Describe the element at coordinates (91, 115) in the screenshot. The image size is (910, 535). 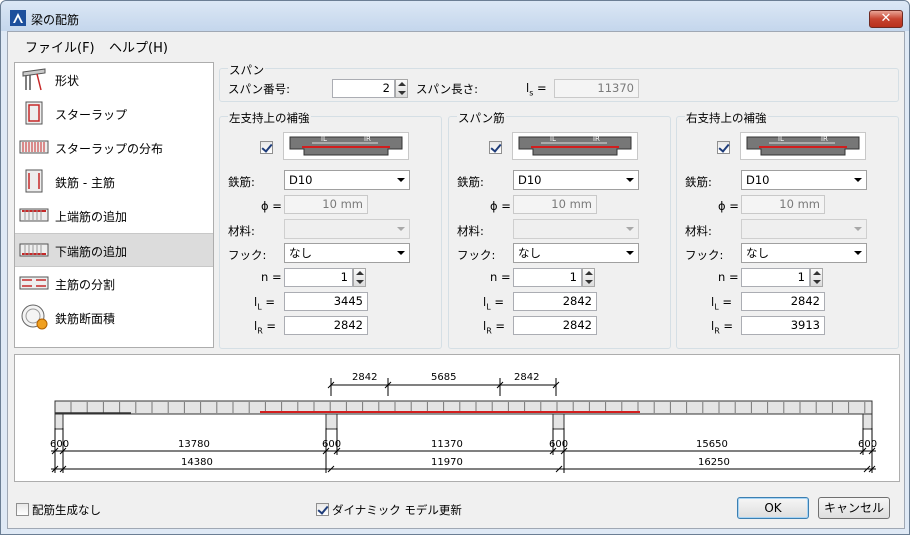
I see `sidebar-item-label: スターラップ` at that location.